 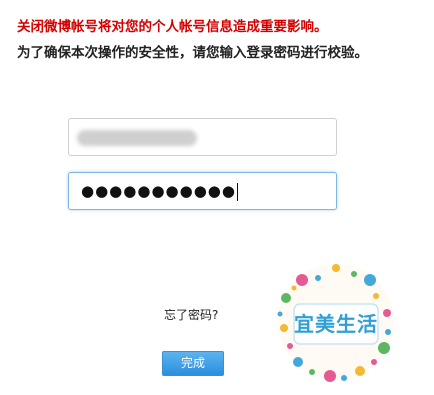 What do you see at coordinates (172, 27) in the screenshot?
I see `warning-text: 关闭微博帐号将对您的个人帐号信息造成重要影响。` at bounding box center [172, 27].